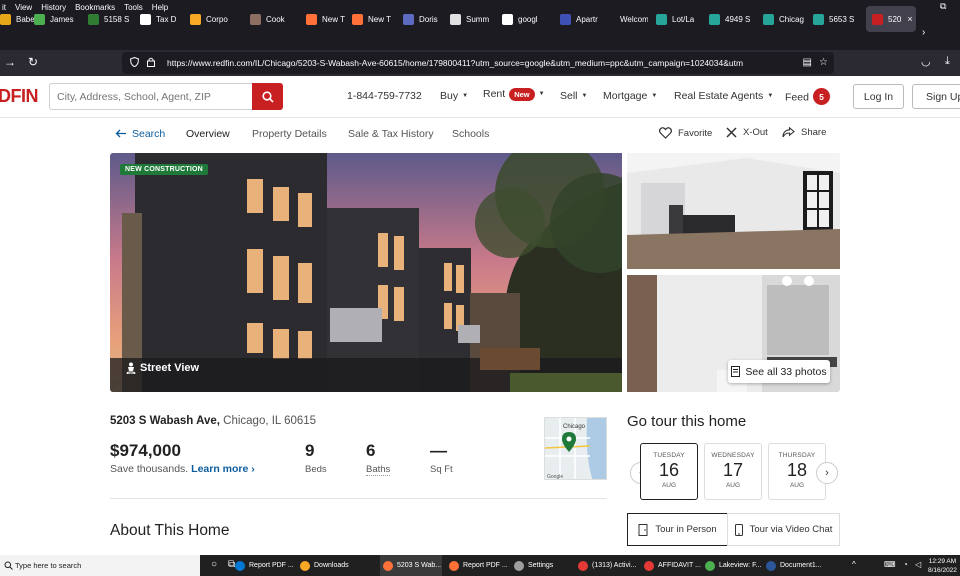 Image resolution: width=960 pixels, height=576 pixels. Describe the element at coordinates (630, 96) in the screenshot. I see `nav-mortgage: Mortgage ▼` at that location.